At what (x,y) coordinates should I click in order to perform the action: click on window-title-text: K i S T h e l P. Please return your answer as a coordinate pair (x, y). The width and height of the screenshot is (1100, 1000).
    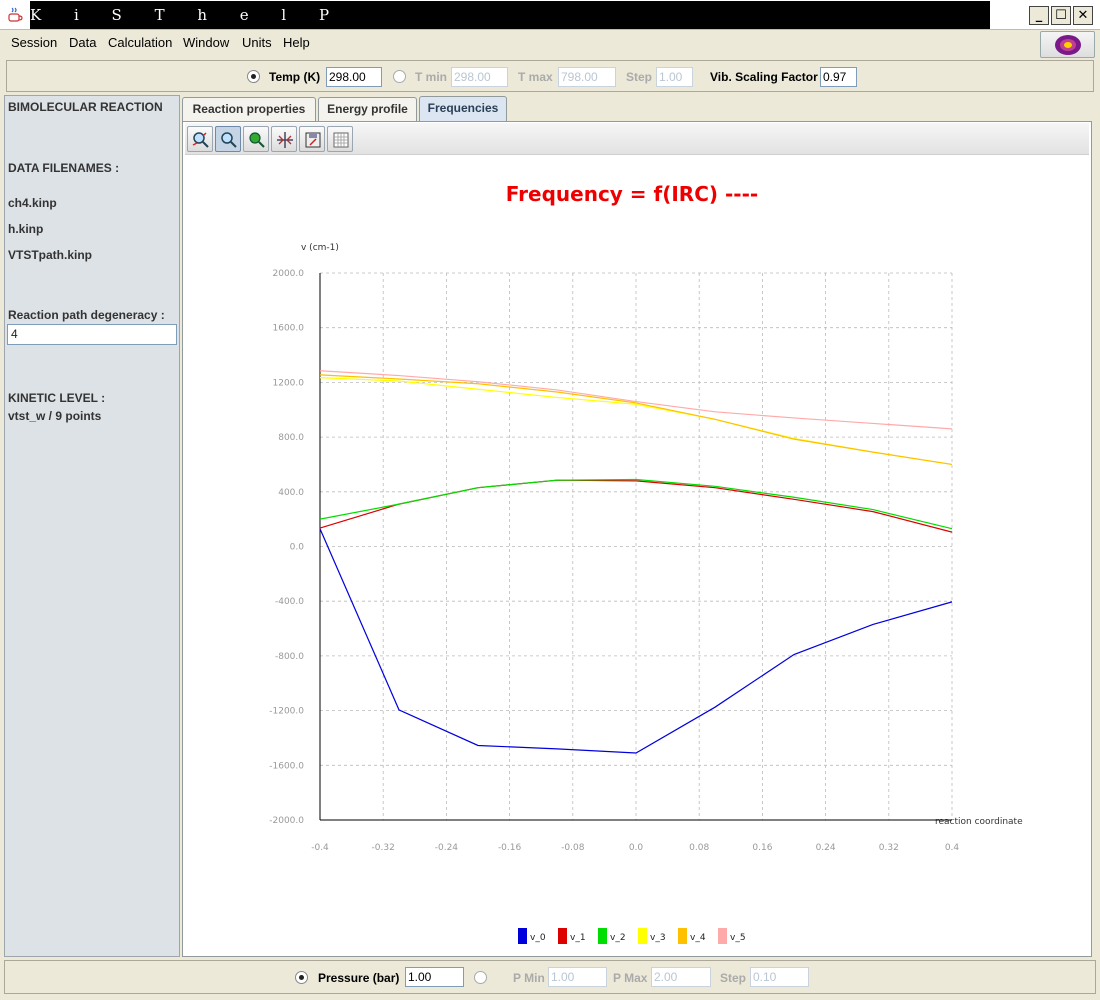
    Looking at the image, I should click on (187, 15).